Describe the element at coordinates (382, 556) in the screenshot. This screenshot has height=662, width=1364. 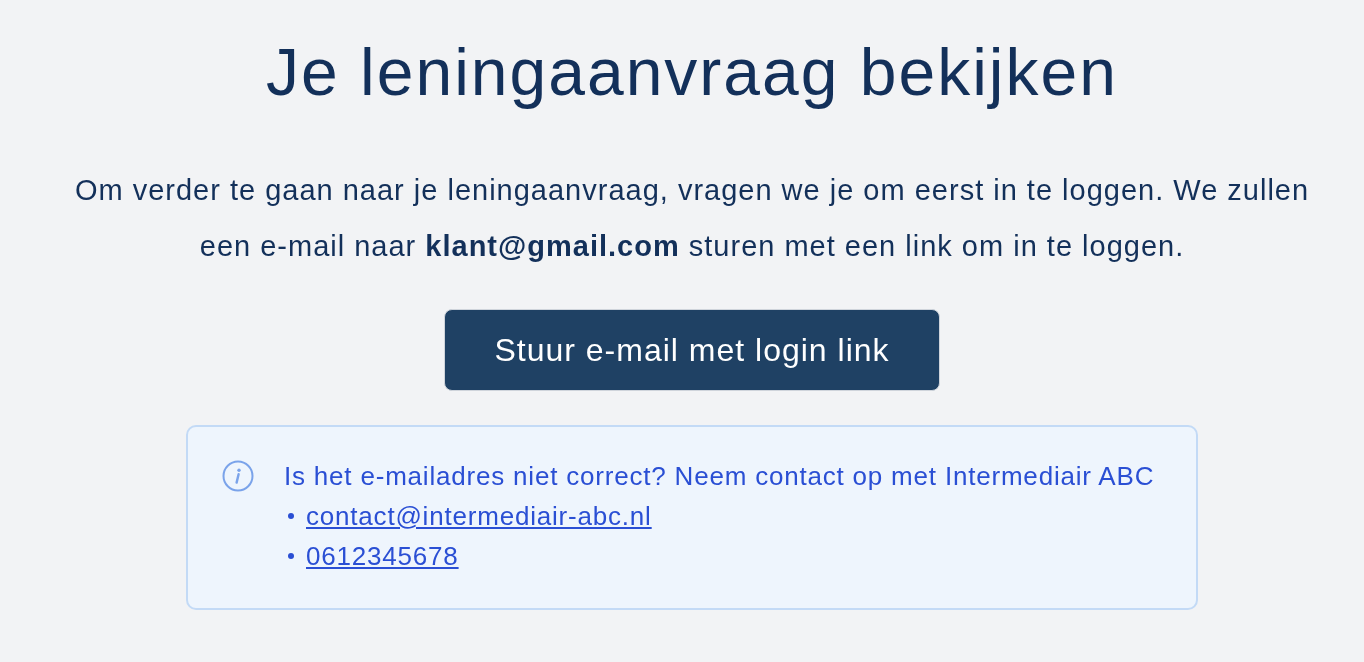
I see `contact-link: 0612345678` at that location.